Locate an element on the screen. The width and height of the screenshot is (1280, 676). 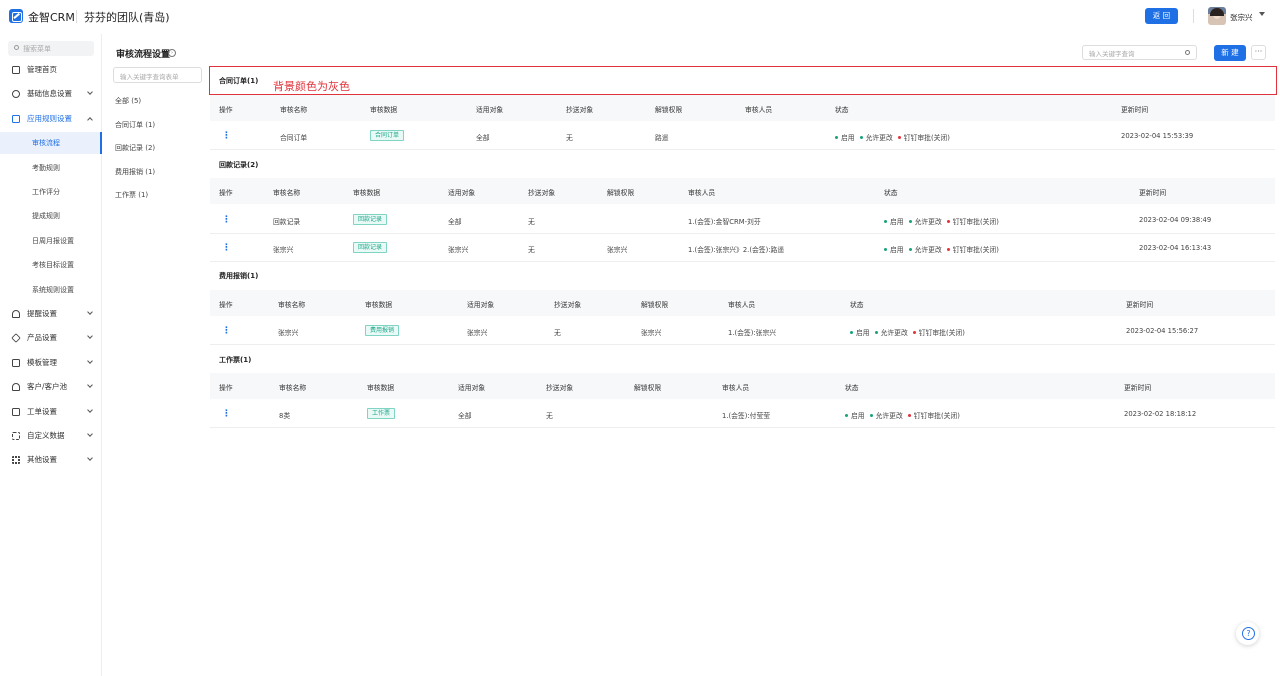
logo-icon is located at coordinates (16, 16).